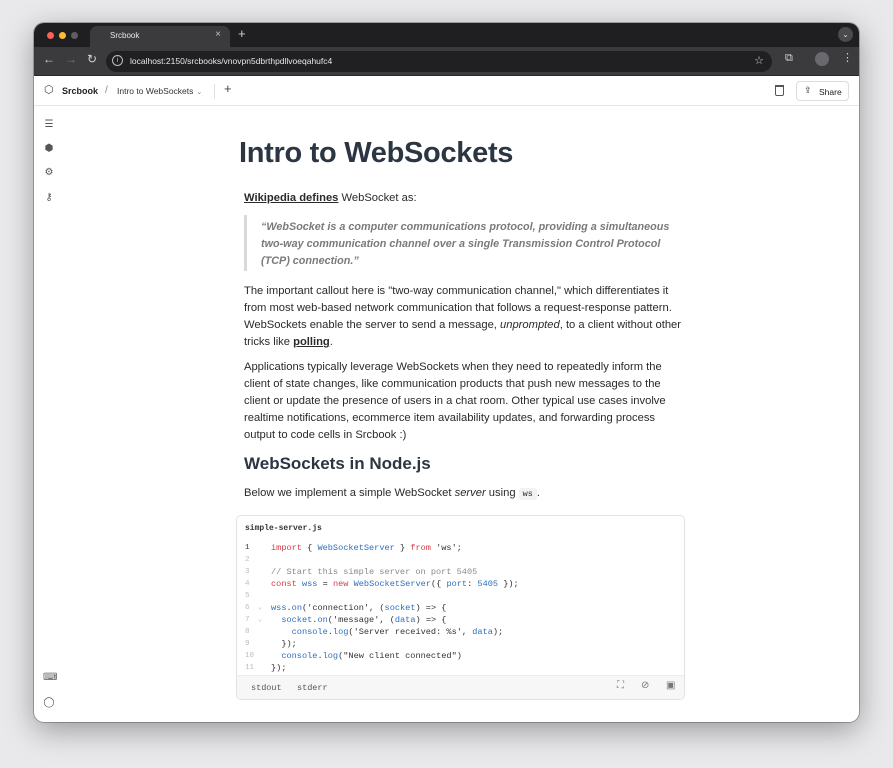  What do you see at coordinates (62, 35) in the screenshot?
I see `minimize-window-button` at bounding box center [62, 35].